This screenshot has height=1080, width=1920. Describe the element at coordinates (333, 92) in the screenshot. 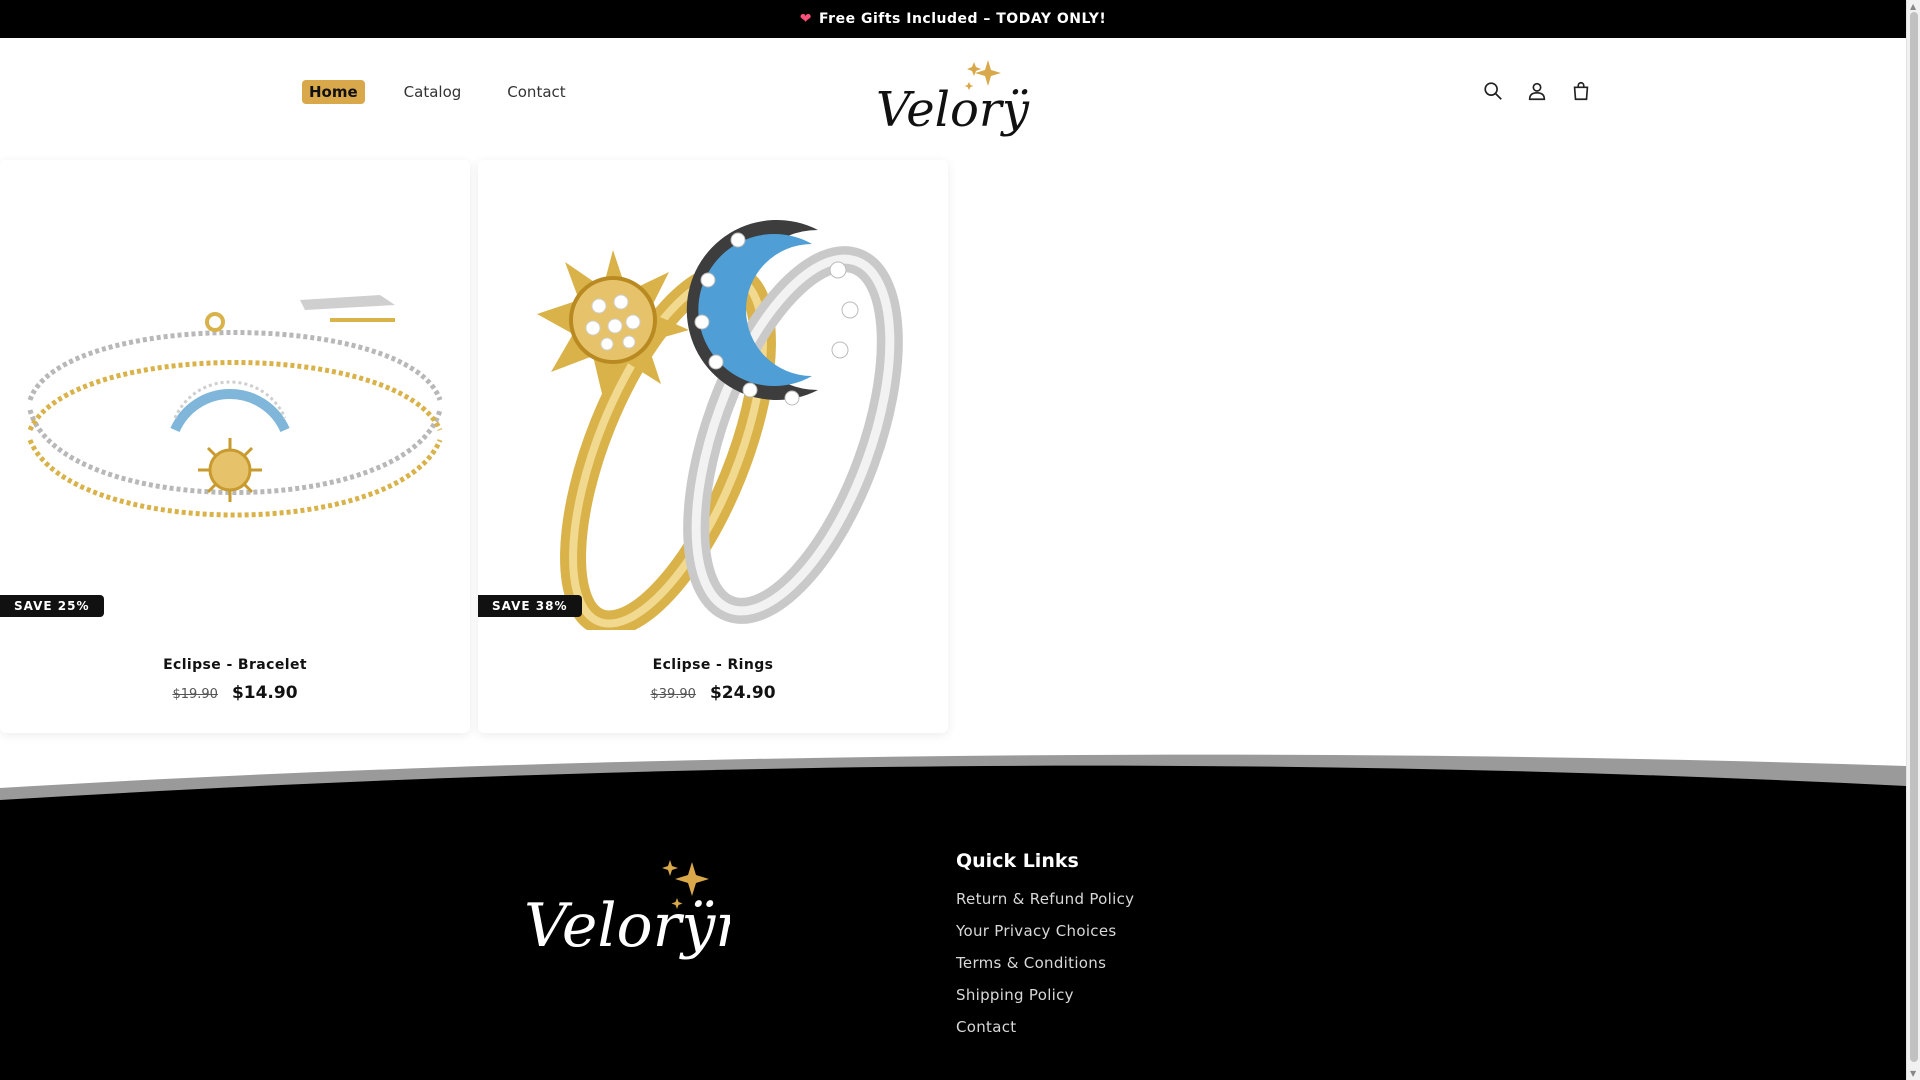

I see `nav-home-link: Home` at that location.